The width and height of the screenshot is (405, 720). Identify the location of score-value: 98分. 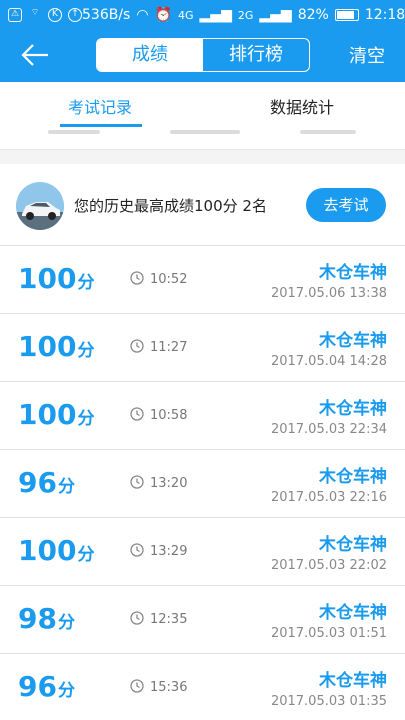
(46, 621).